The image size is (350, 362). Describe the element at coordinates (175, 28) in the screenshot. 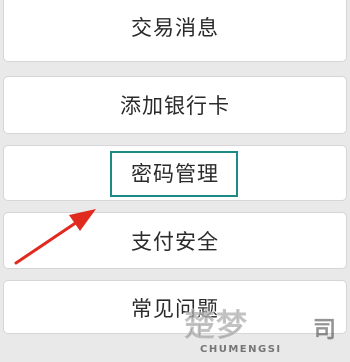

I see `menu-item-label: 交易消息` at that location.